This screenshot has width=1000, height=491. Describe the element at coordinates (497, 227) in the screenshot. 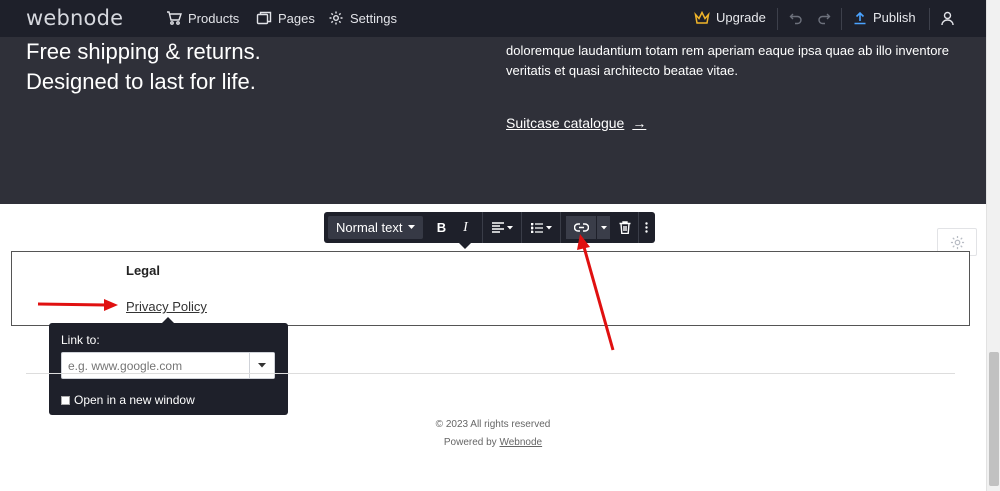

I see `align-left-icon` at that location.